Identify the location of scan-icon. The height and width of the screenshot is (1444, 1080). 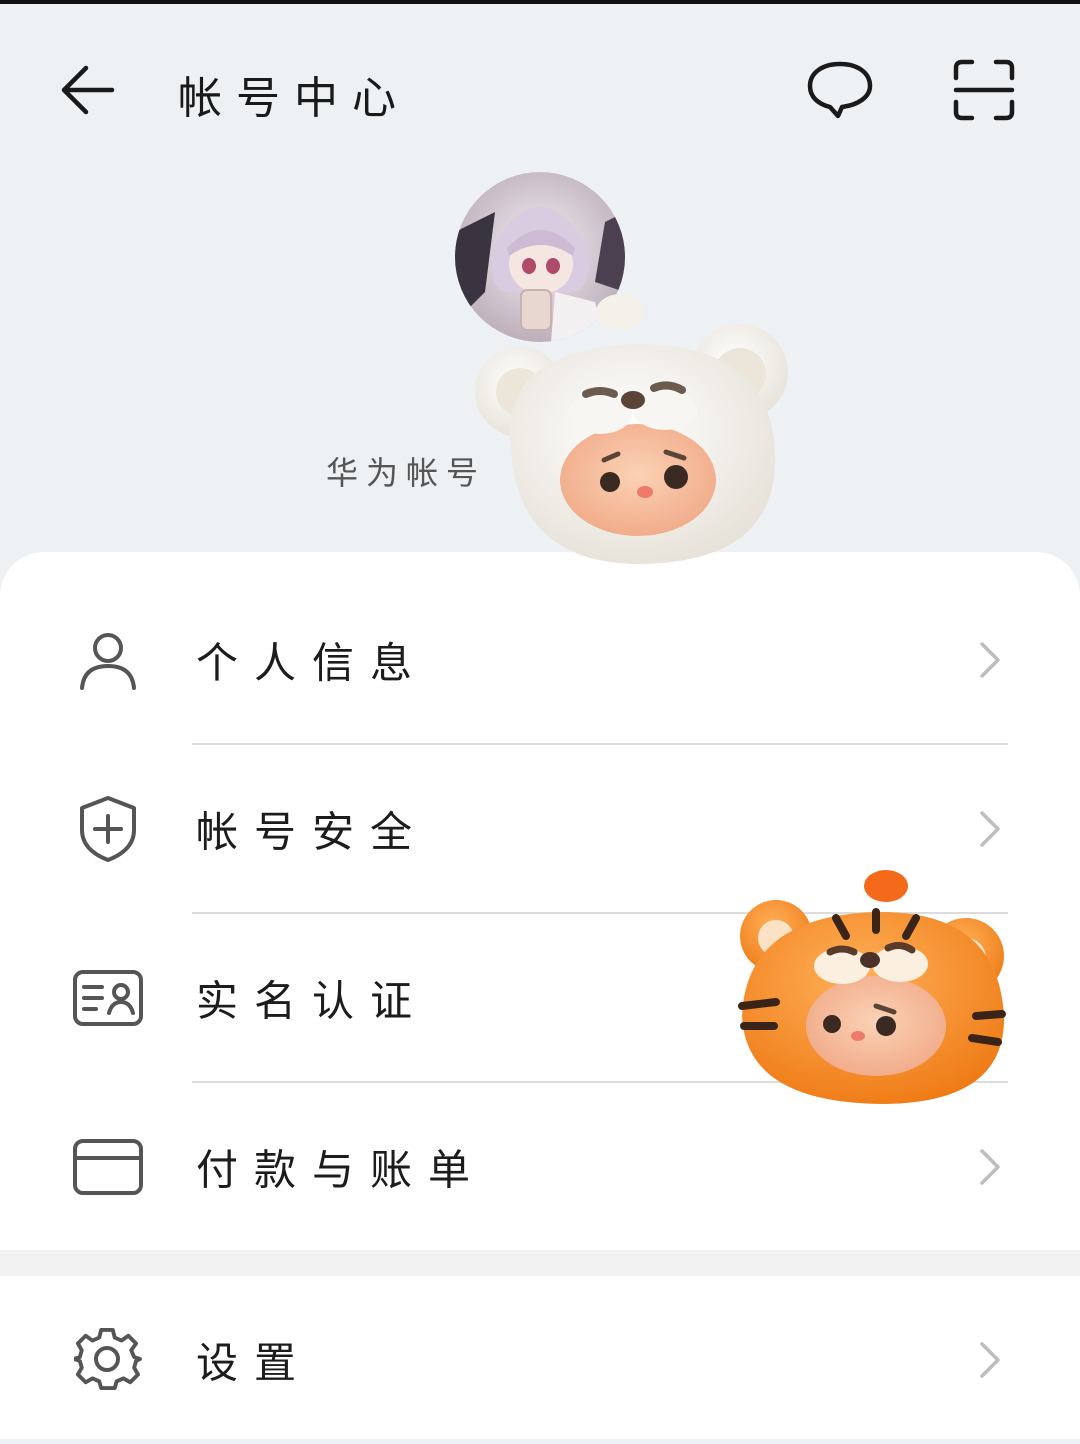
(984, 90).